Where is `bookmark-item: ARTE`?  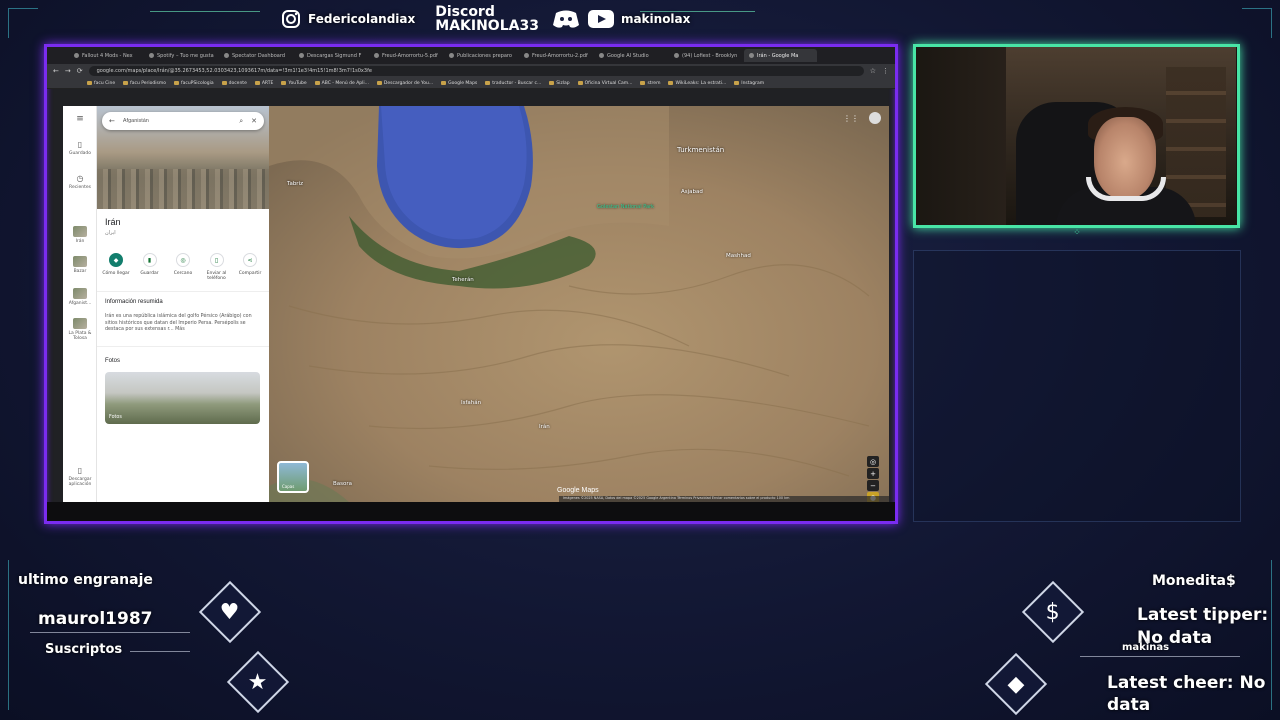 bookmark-item: ARTE is located at coordinates (264, 83).